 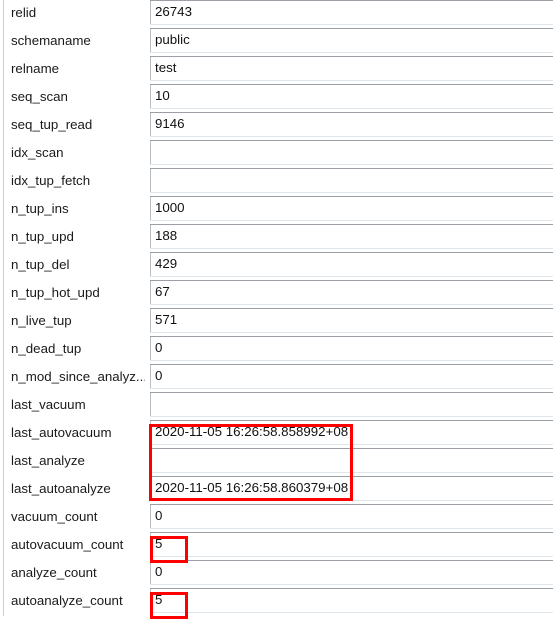 What do you see at coordinates (39, 96) in the screenshot?
I see `property-name-seq_scan: seq_scan` at bounding box center [39, 96].